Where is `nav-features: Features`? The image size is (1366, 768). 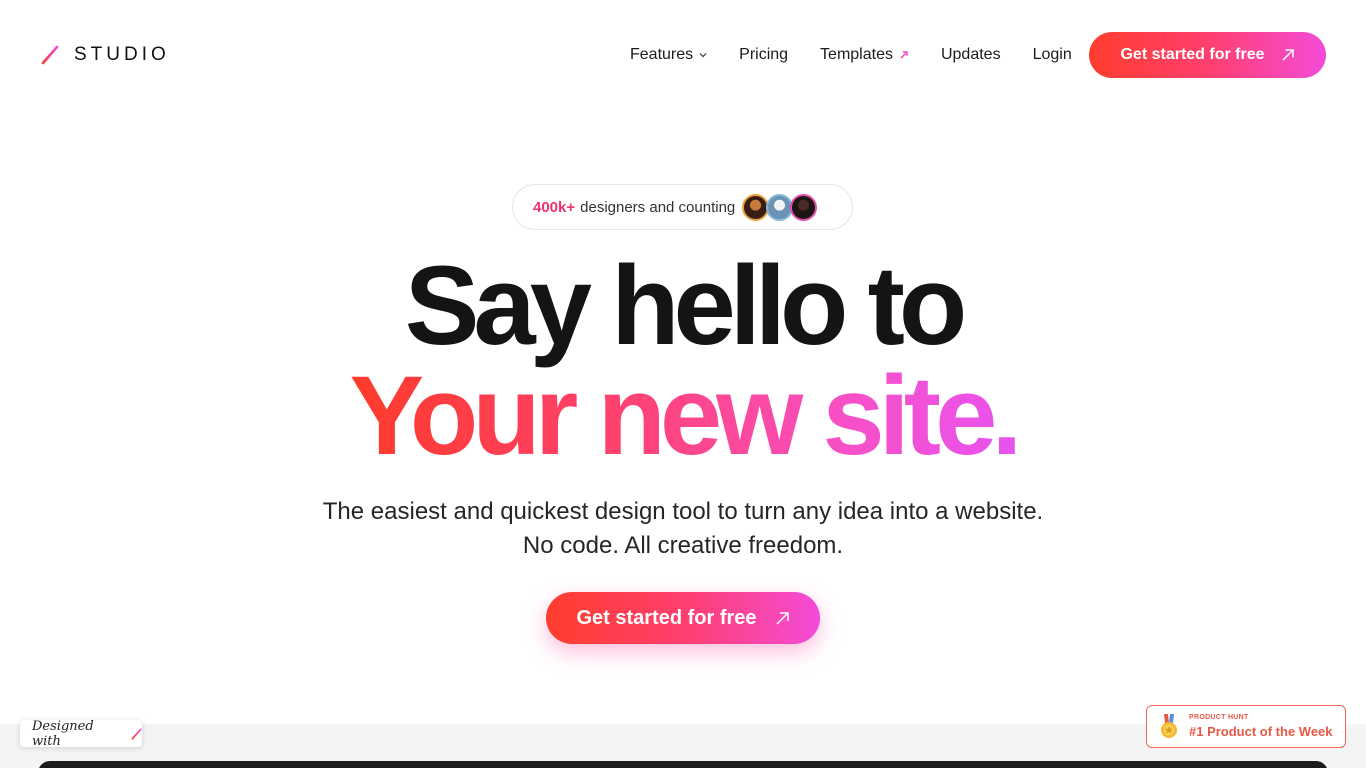 nav-features: Features is located at coordinates (668, 55).